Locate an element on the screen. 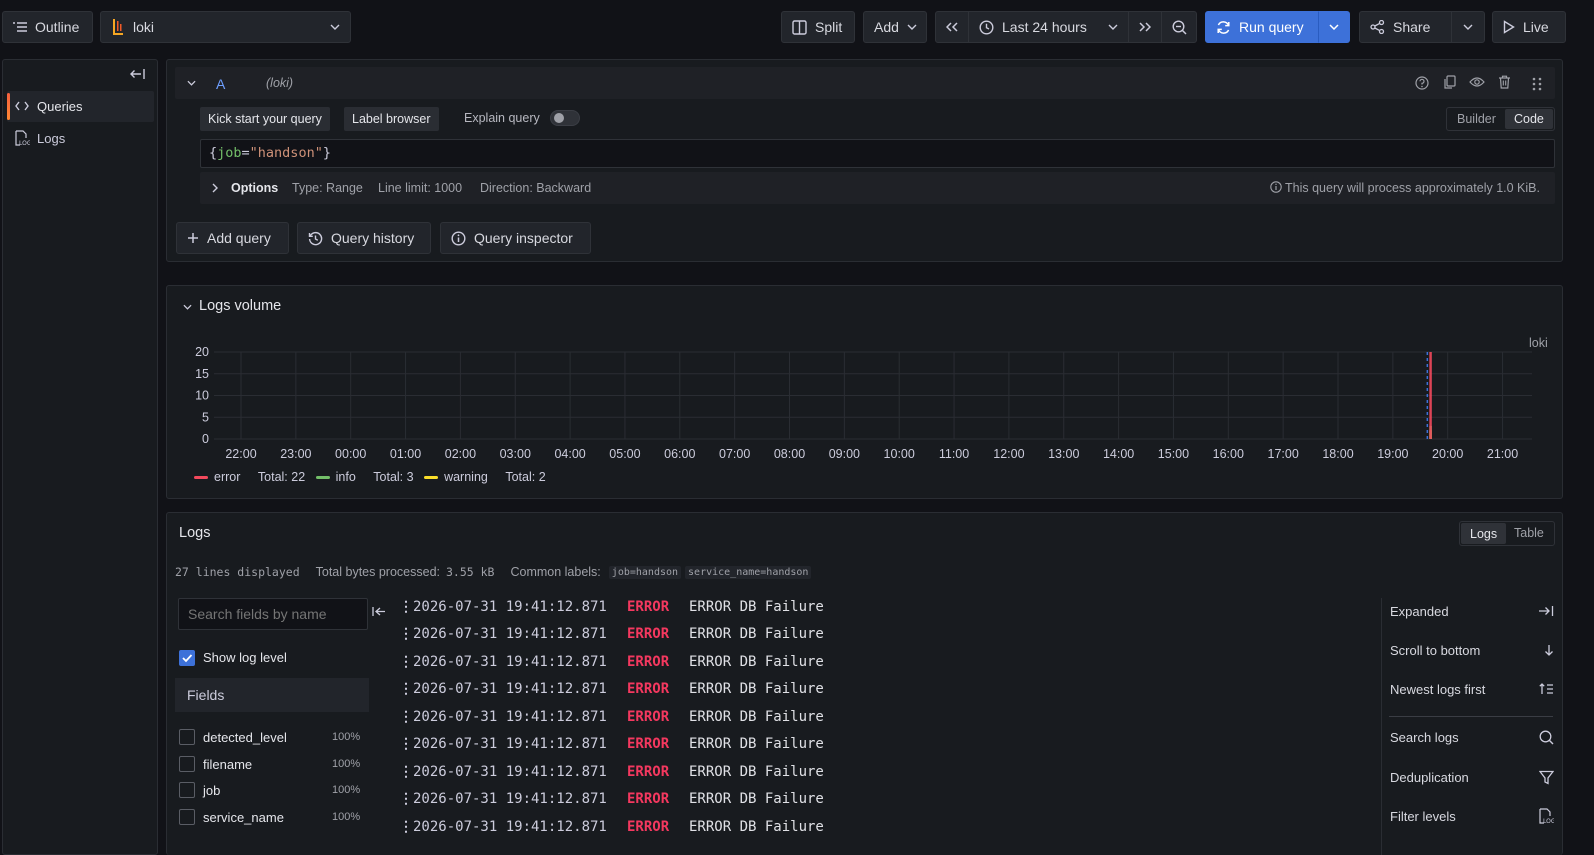 The height and width of the screenshot is (855, 1594). fields-header-label: Fields is located at coordinates (206, 695).